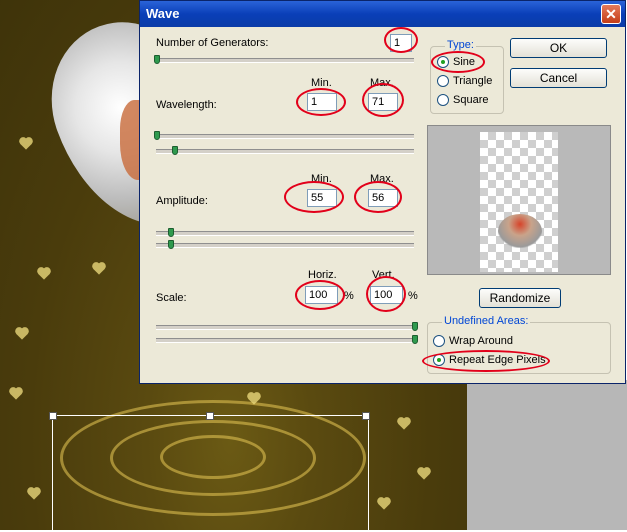 The width and height of the screenshot is (627, 532). I want to click on annotation-amplitude-min, so click(314, 197).